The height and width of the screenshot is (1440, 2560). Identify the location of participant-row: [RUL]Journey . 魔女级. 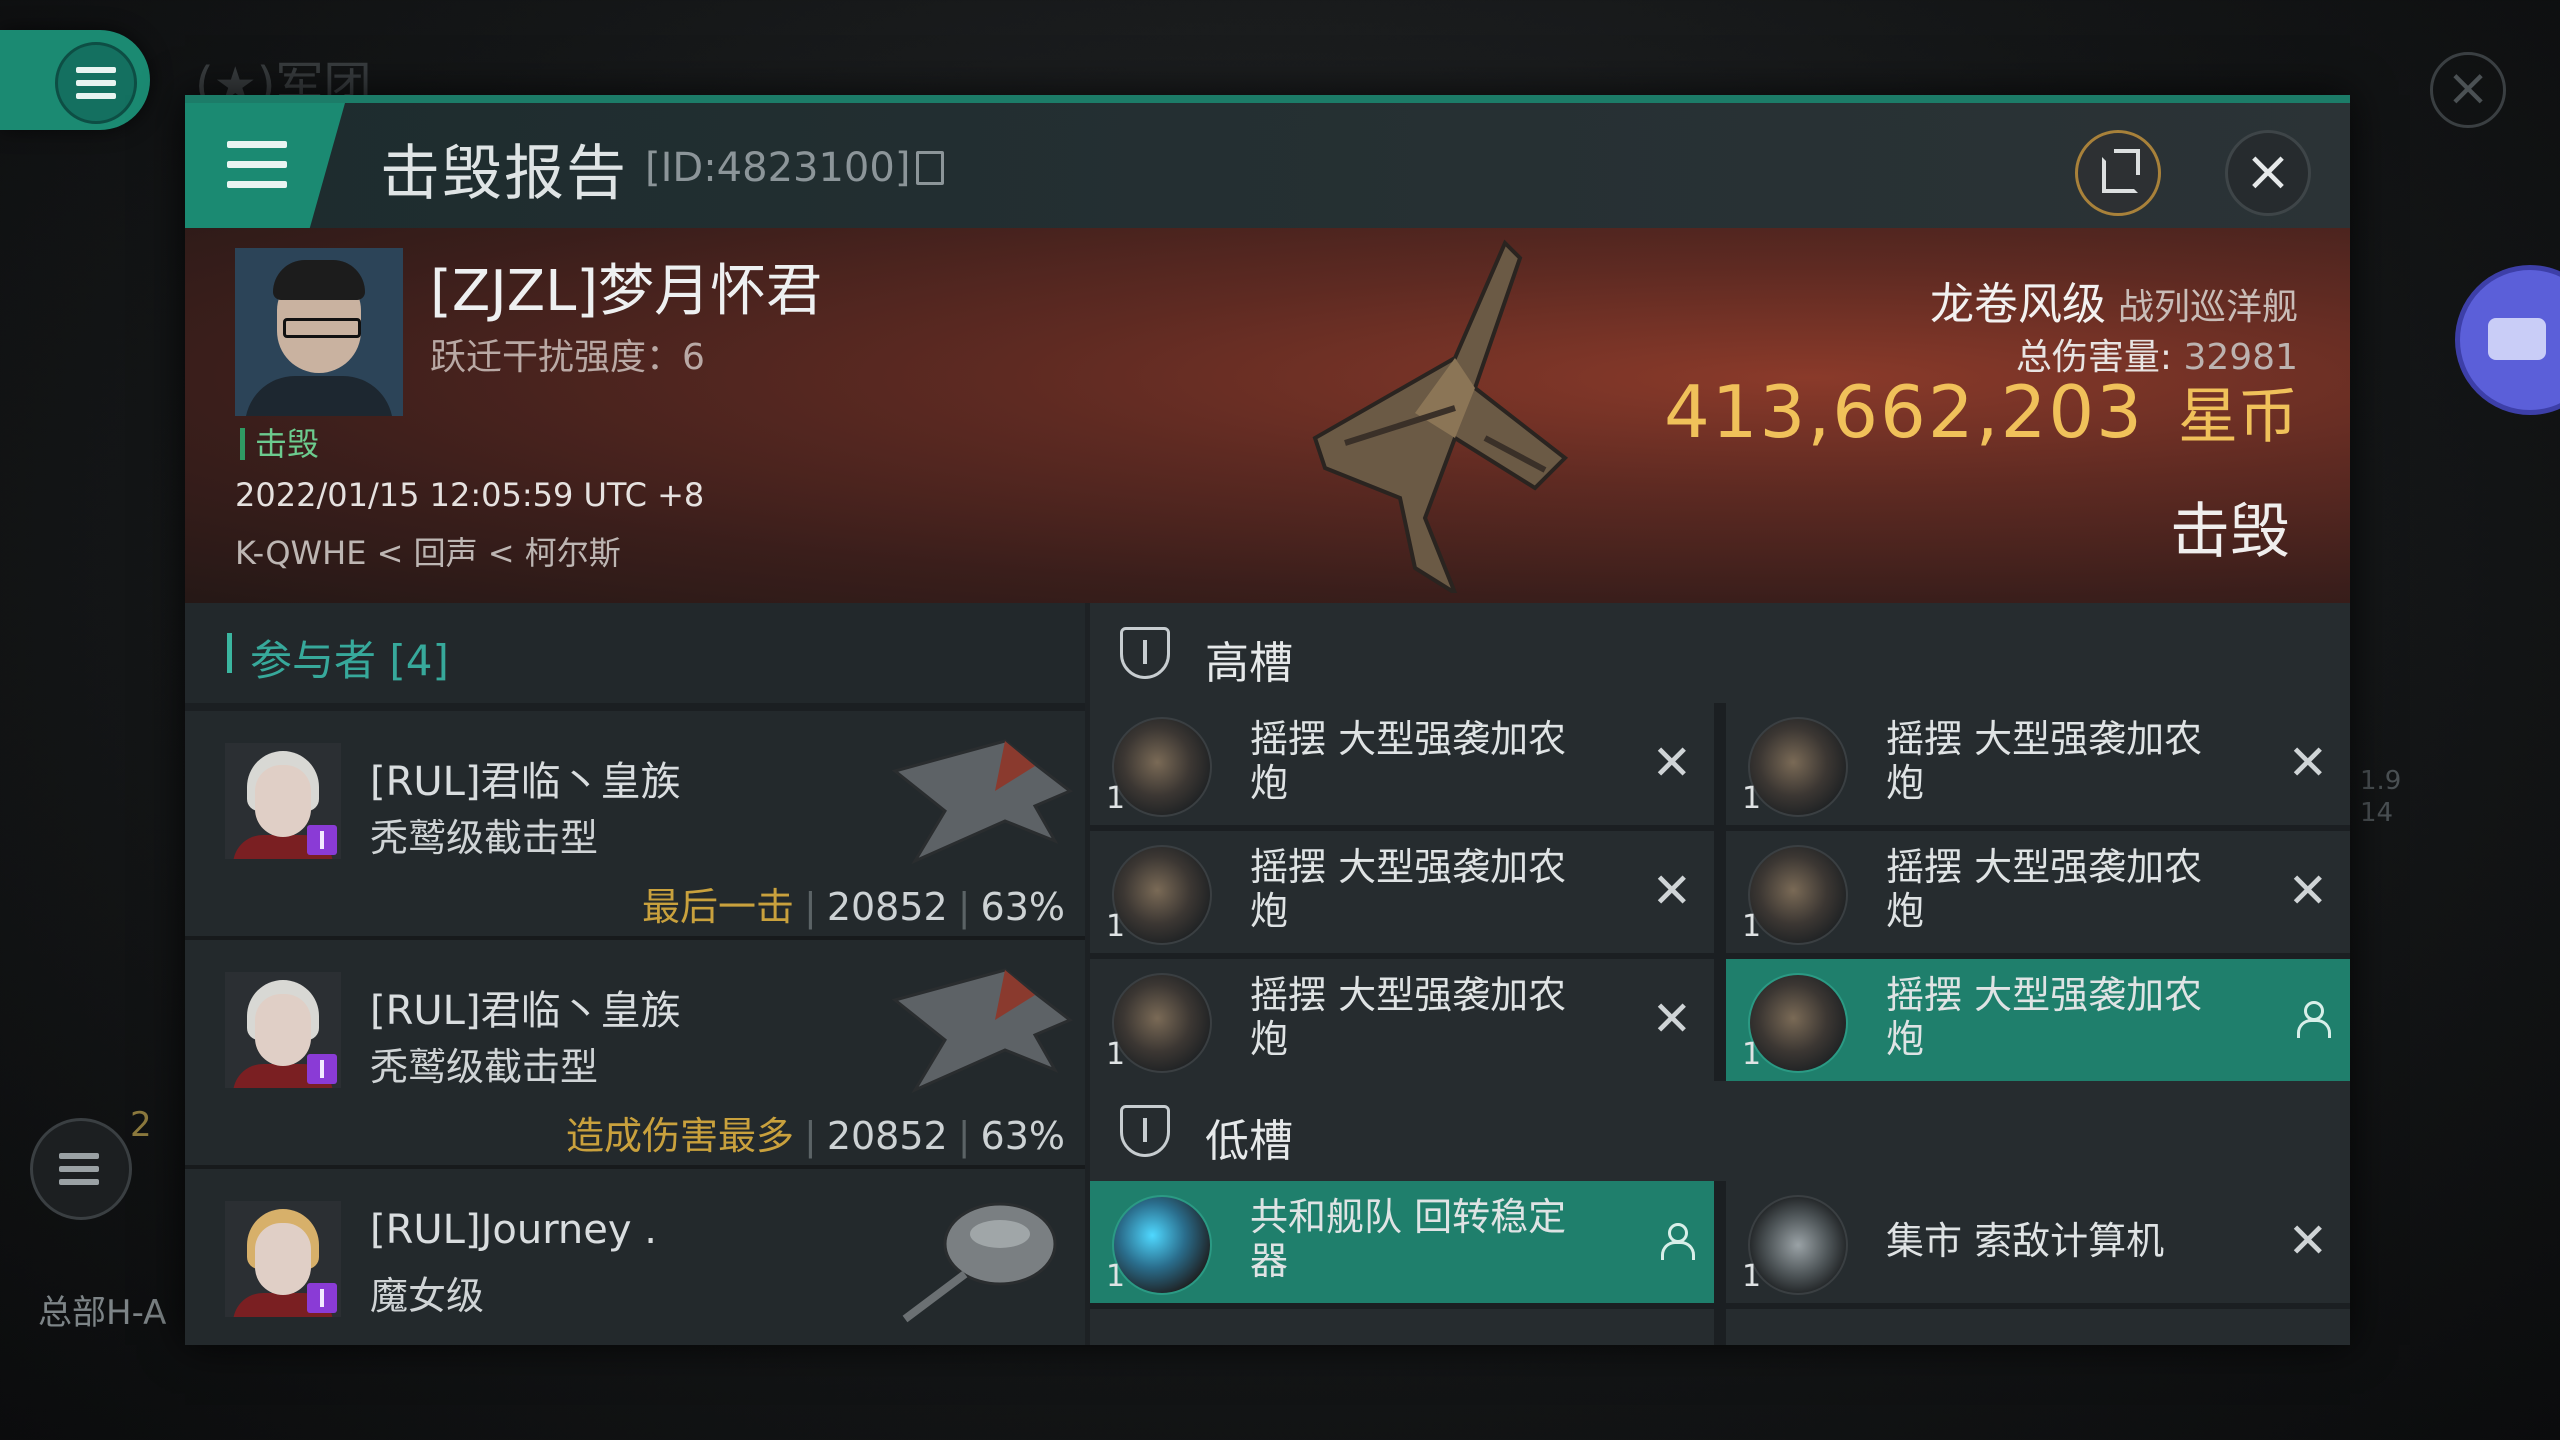
(635, 1257).